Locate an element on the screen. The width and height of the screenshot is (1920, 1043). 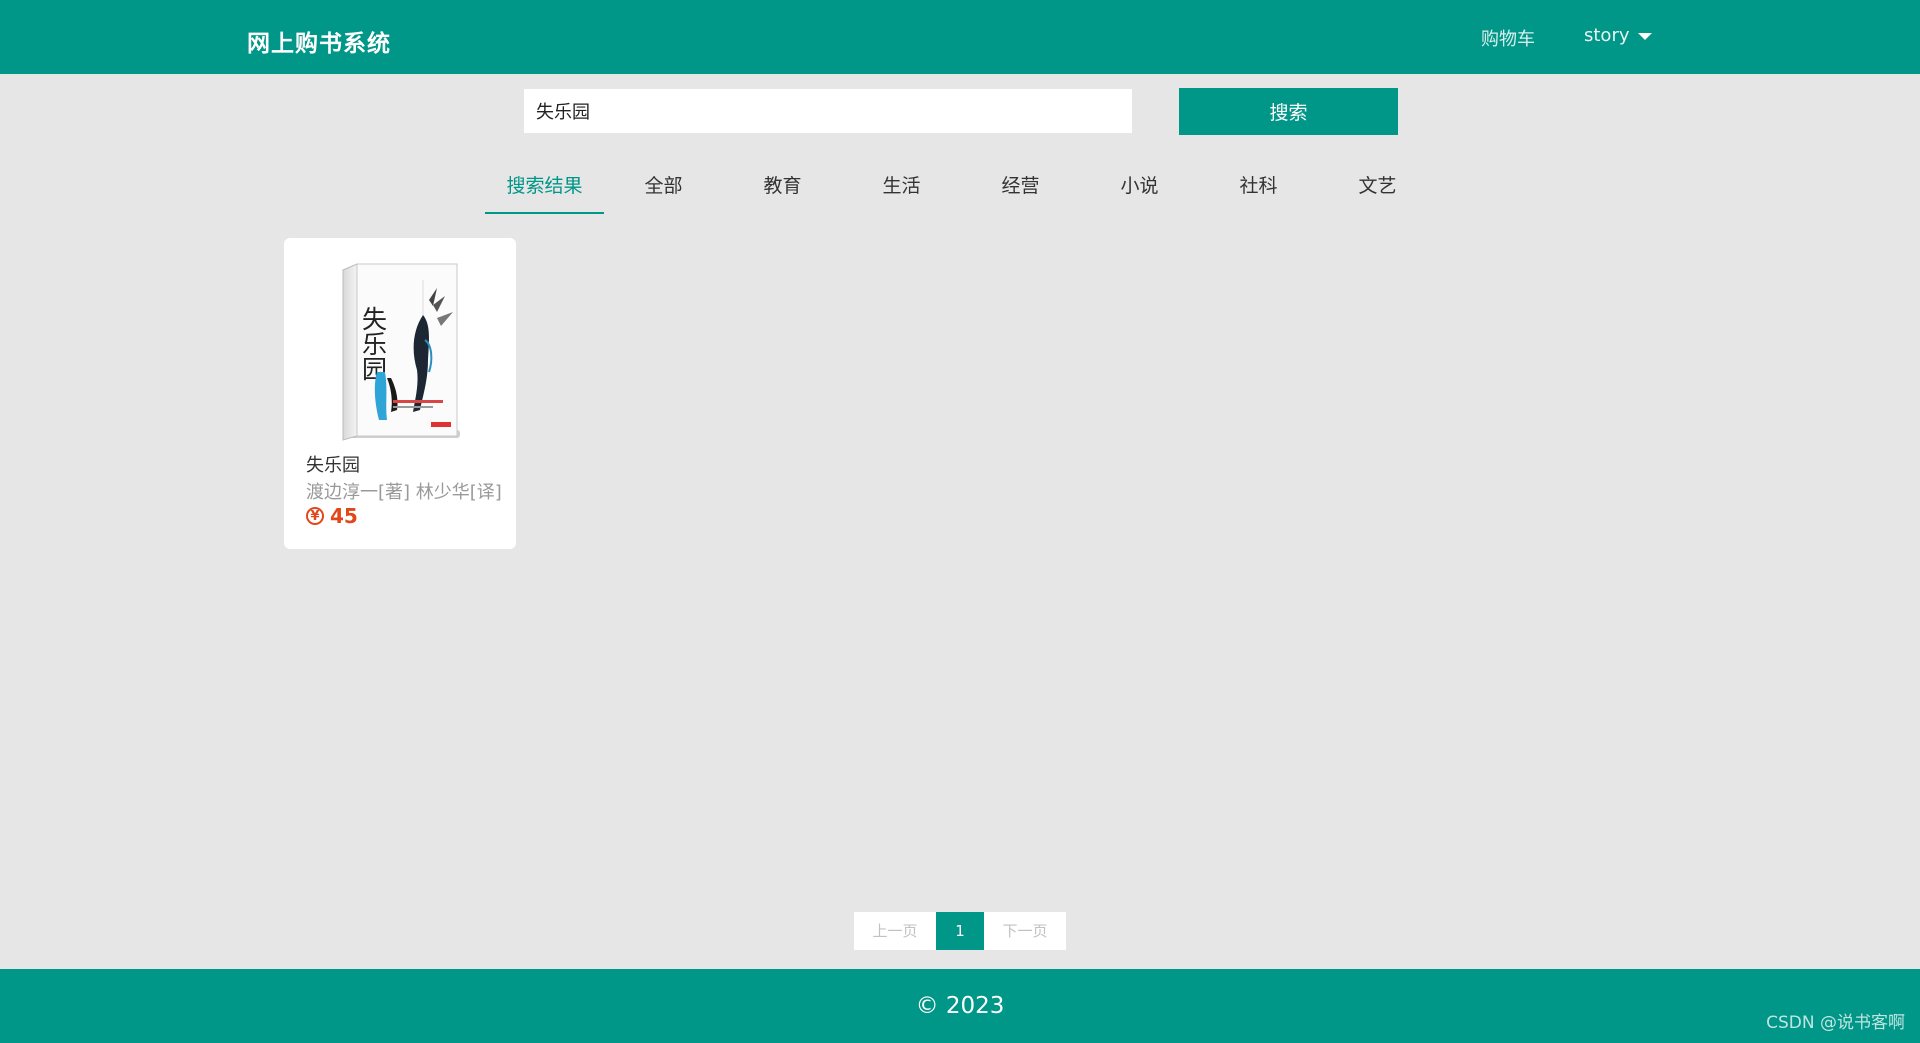
book-card: 失乐园 失乐园 渡边淳一[著] 林少华[译] ¥ 45 is located at coordinates (400, 393).